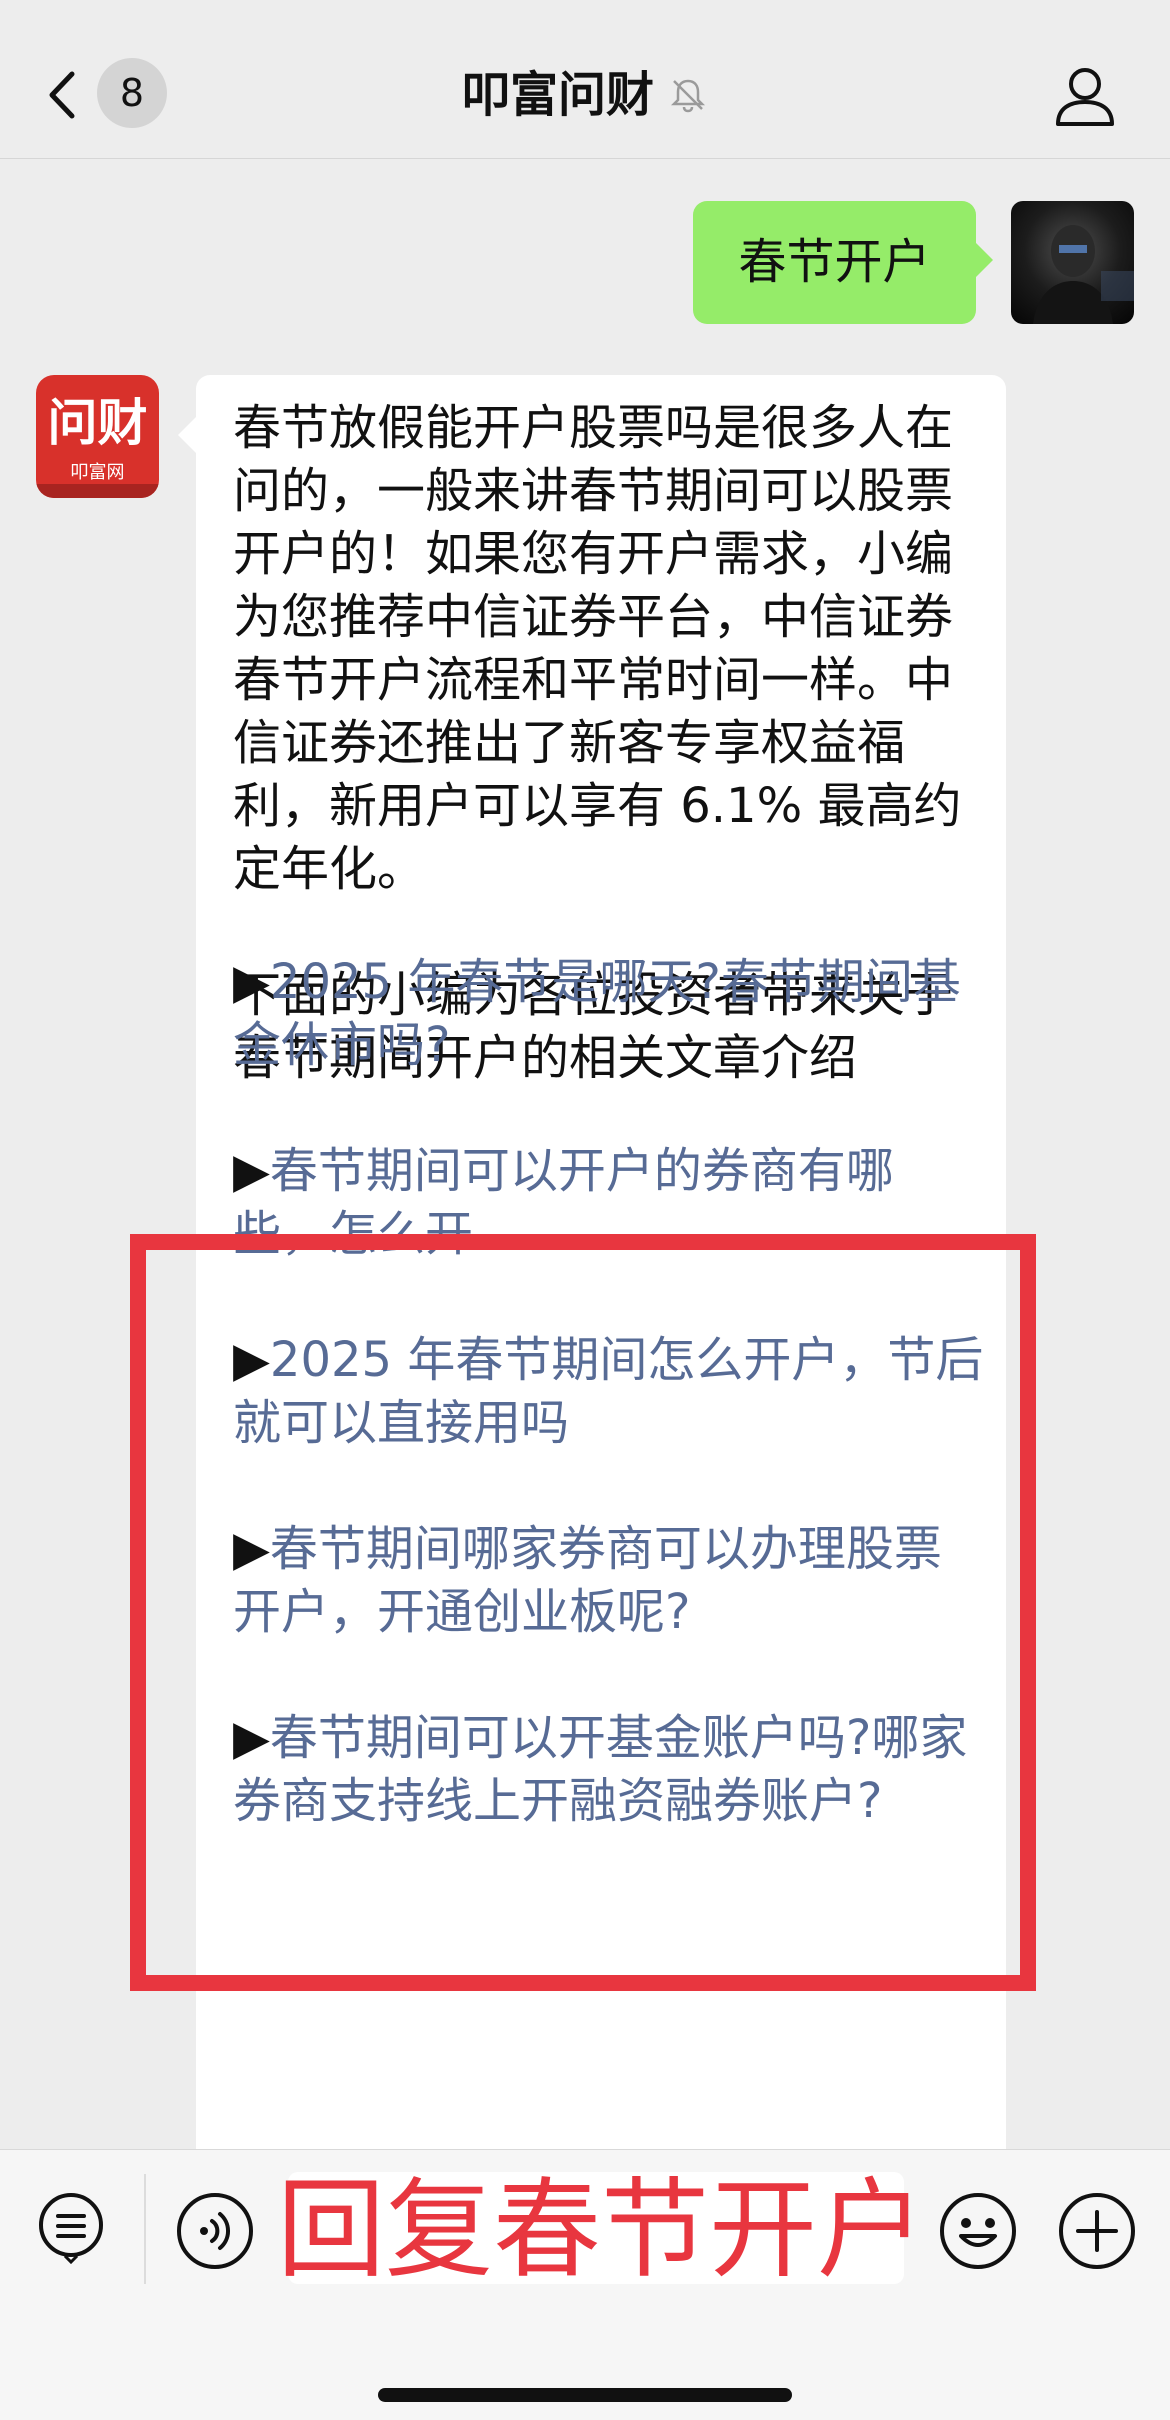 The height and width of the screenshot is (2420, 1170). I want to click on home-indicator, so click(585, 2395).